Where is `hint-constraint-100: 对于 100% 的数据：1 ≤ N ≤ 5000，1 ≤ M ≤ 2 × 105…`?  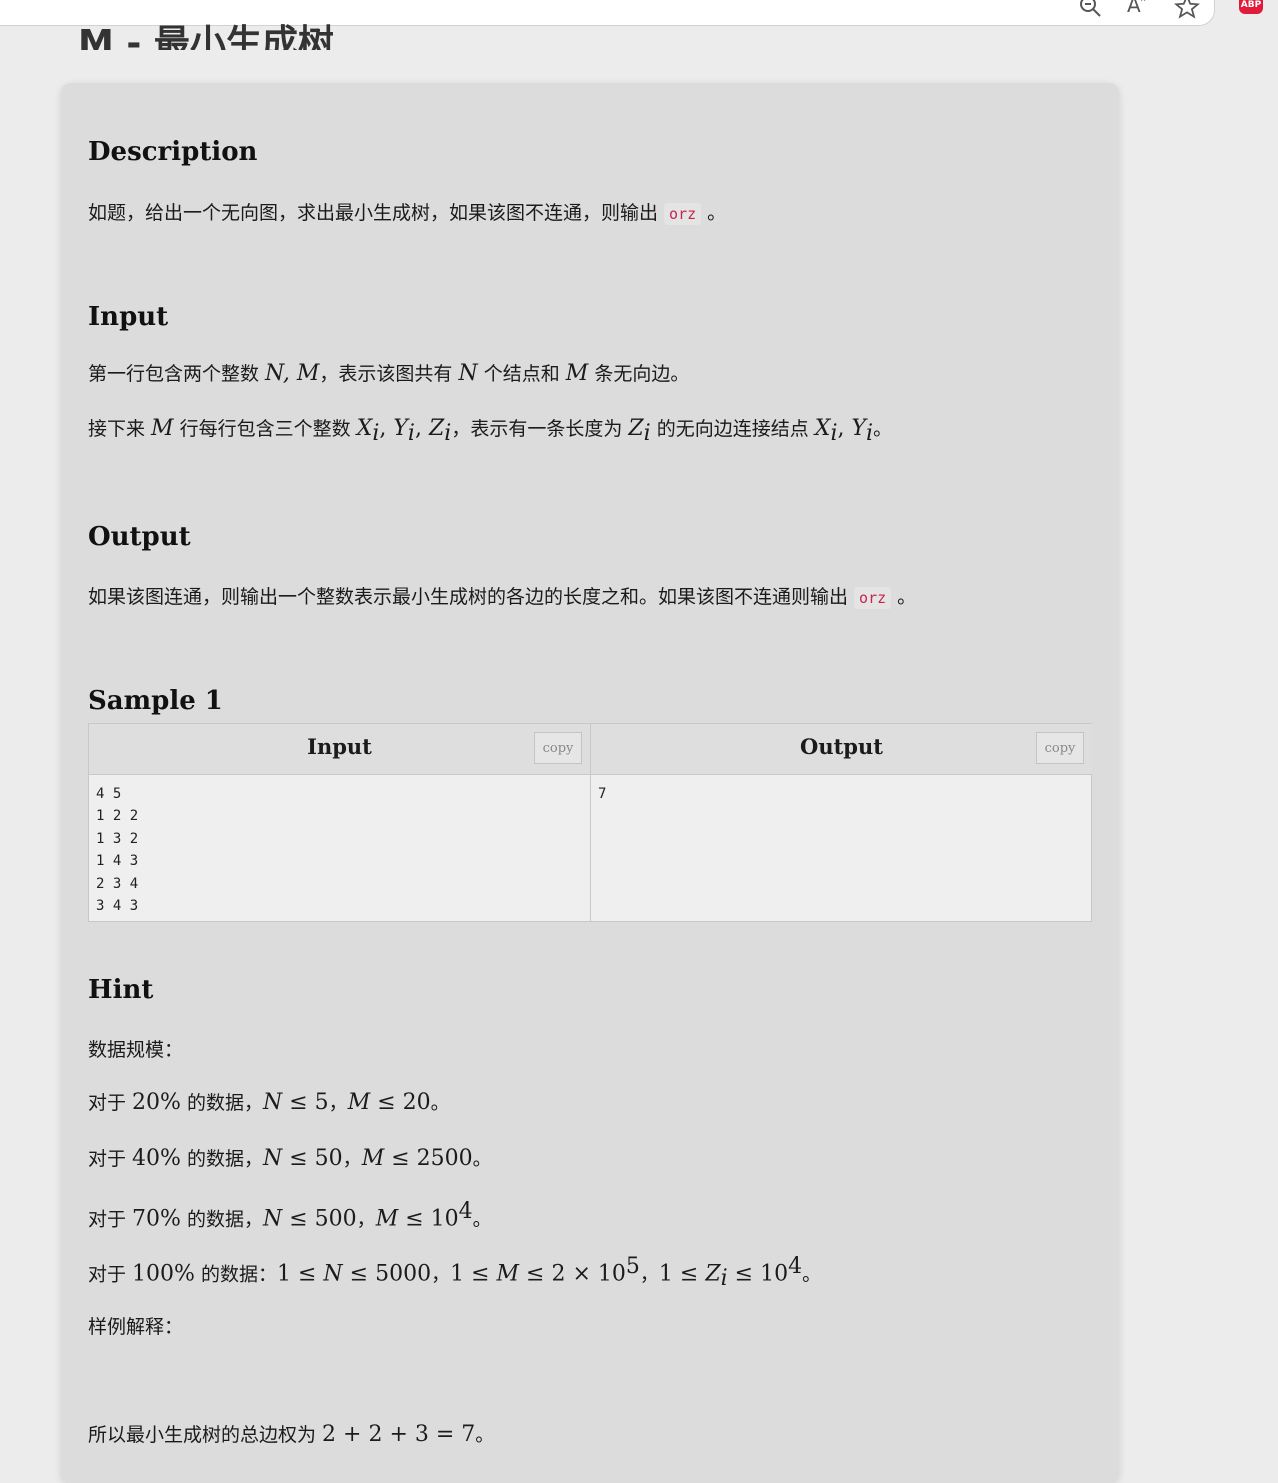 hint-constraint-100: 对于 100% 的数据：1 ≤ N ≤ 5000，1 ≤ M ≤ 2 × 105… is located at coordinates (455, 1273).